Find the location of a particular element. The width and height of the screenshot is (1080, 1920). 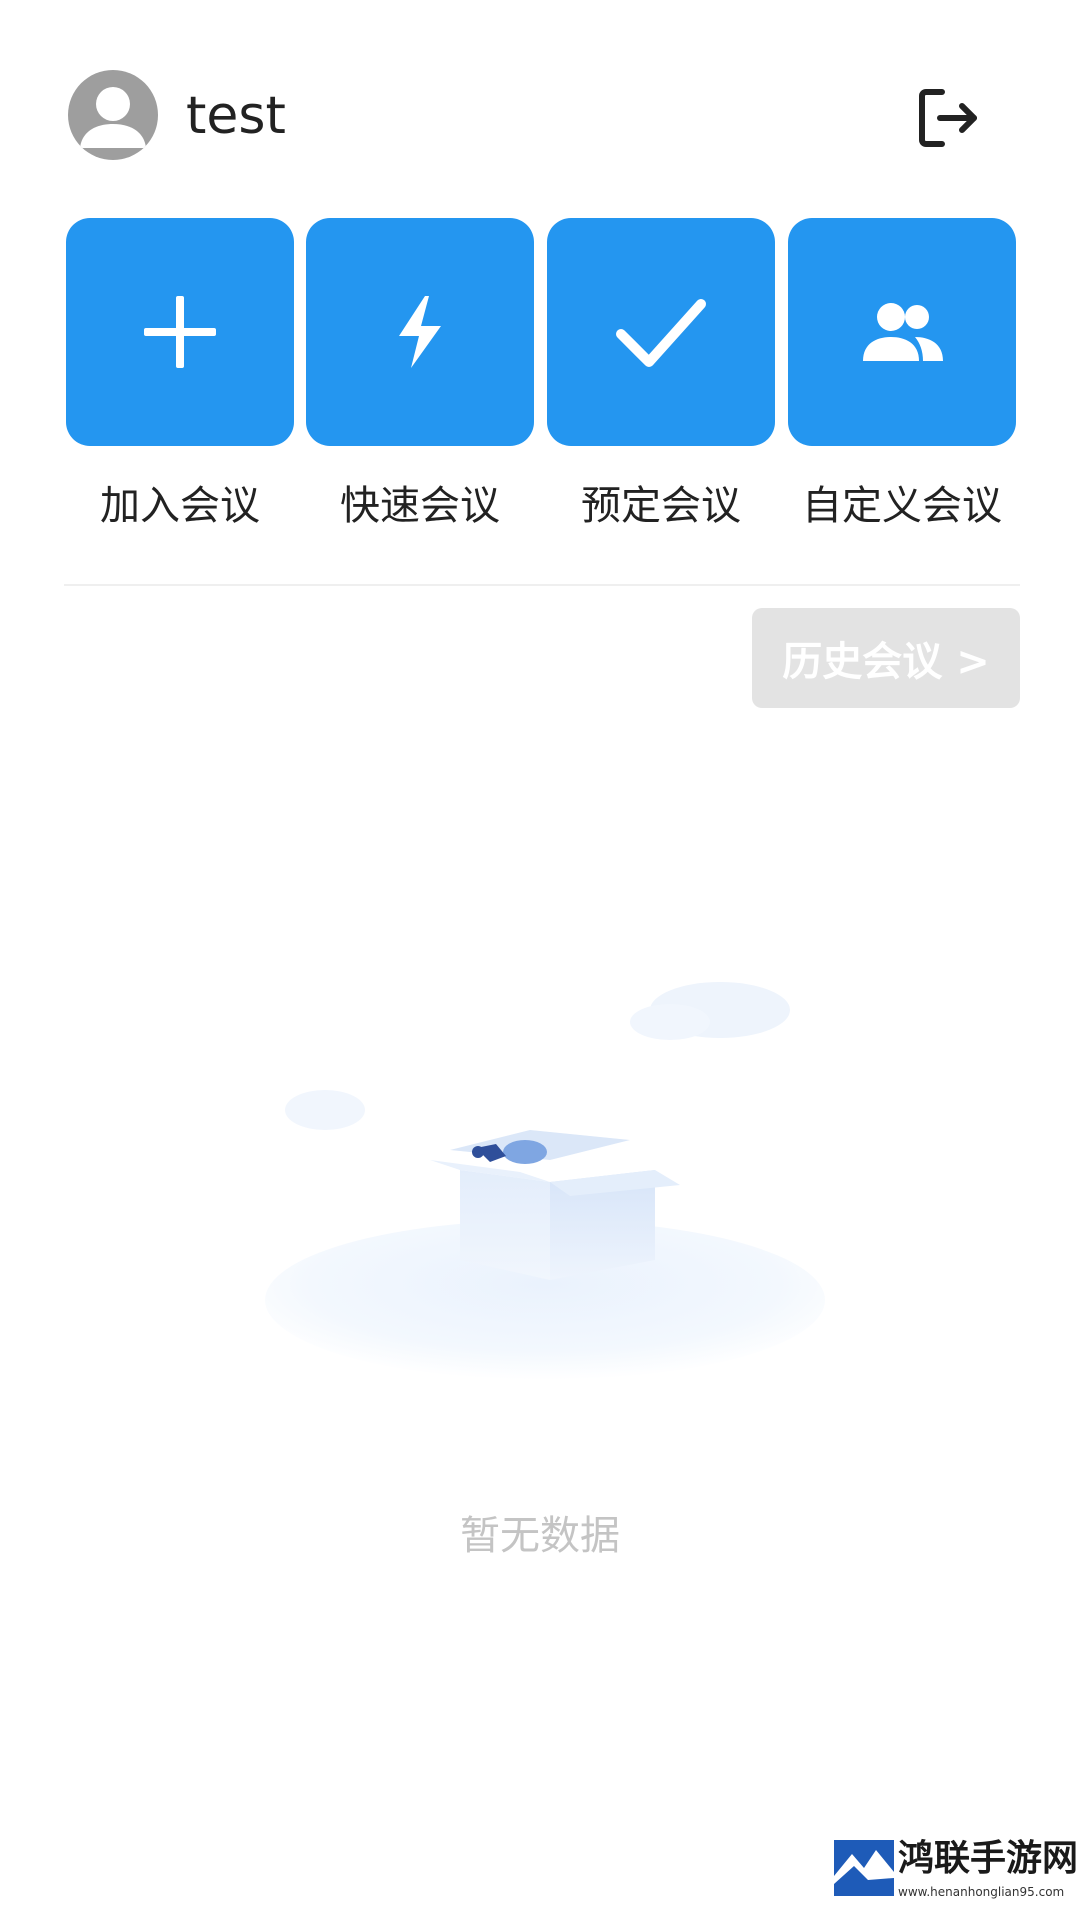

logout-button is located at coordinates (948, 118).